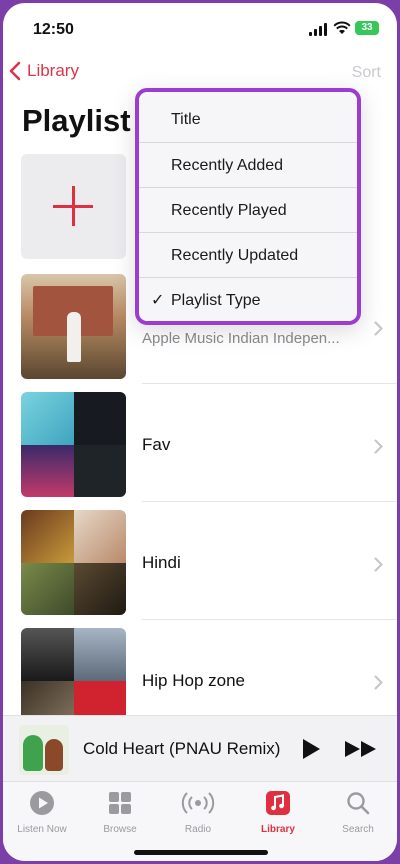  What do you see at coordinates (42, 803) in the screenshot?
I see `play-circle-icon` at bounding box center [42, 803].